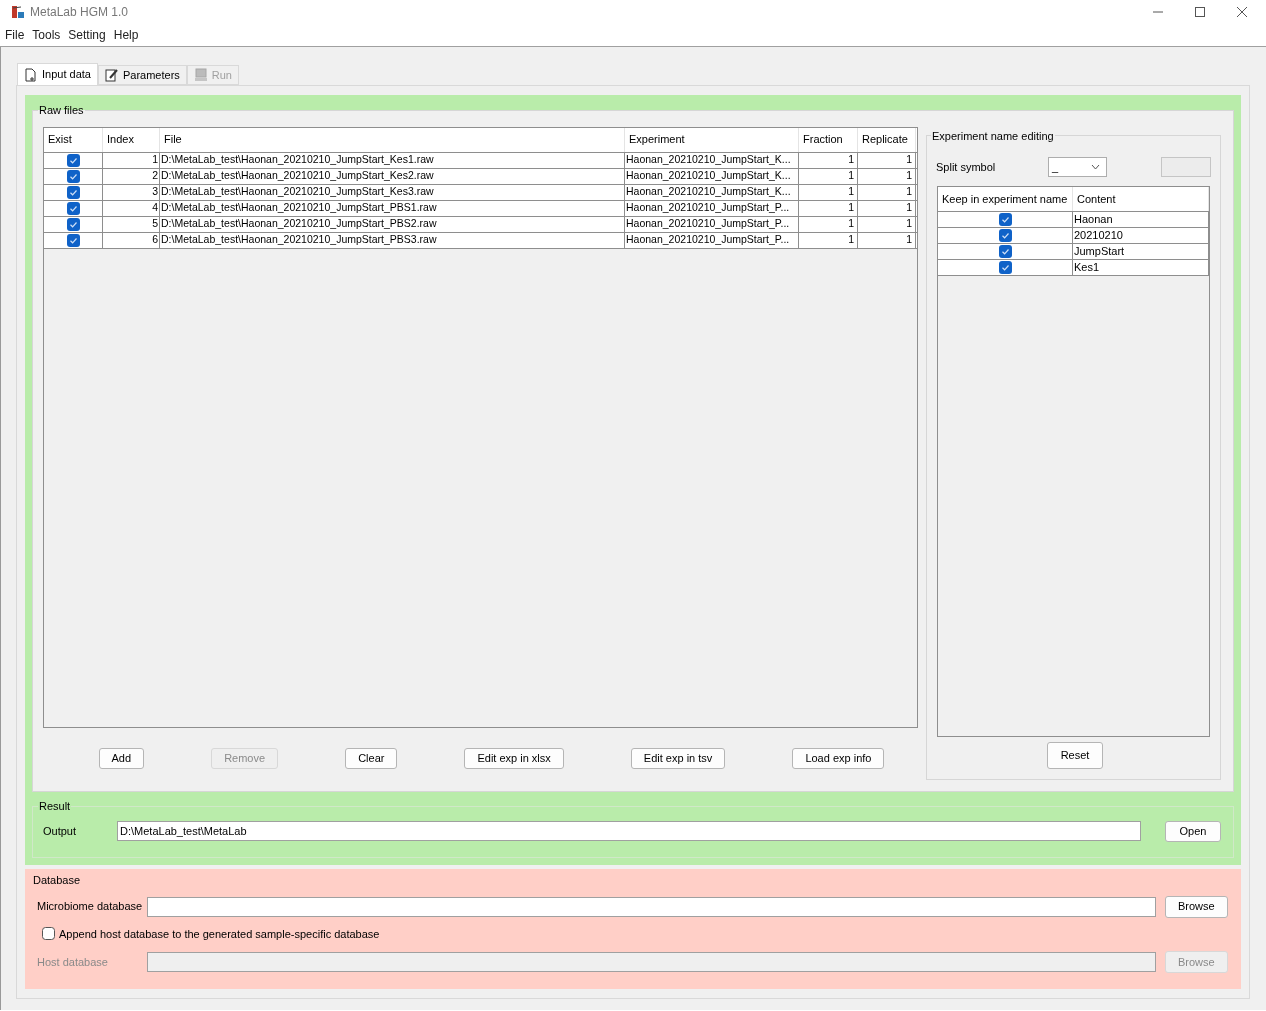  Describe the element at coordinates (15, 35) in the screenshot. I see `menu-item: File` at that location.